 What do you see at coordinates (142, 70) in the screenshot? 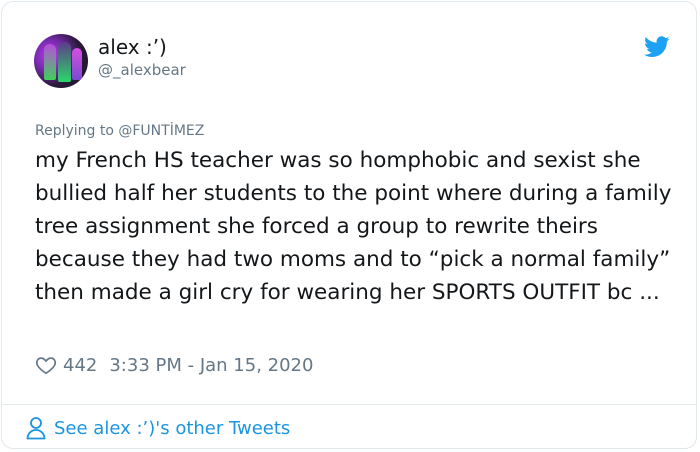
I see `user-handle: @_alexbear` at bounding box center [142, 70].